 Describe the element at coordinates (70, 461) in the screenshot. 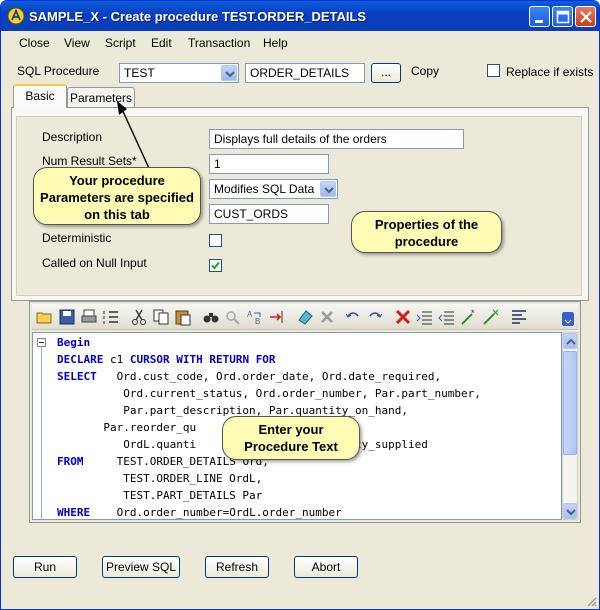

I see `code-keyword: FROM` at that location.